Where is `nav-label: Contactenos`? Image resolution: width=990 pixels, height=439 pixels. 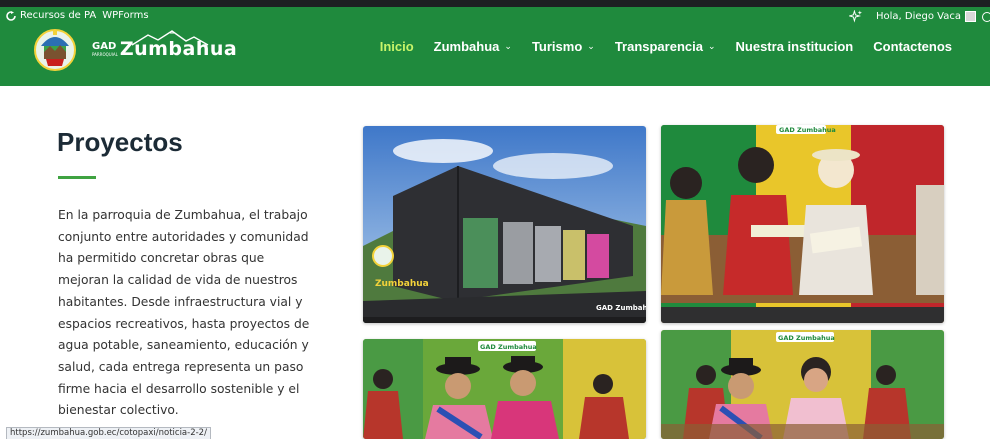
nav-label: Contactenos is located at coordinates (912, 46).